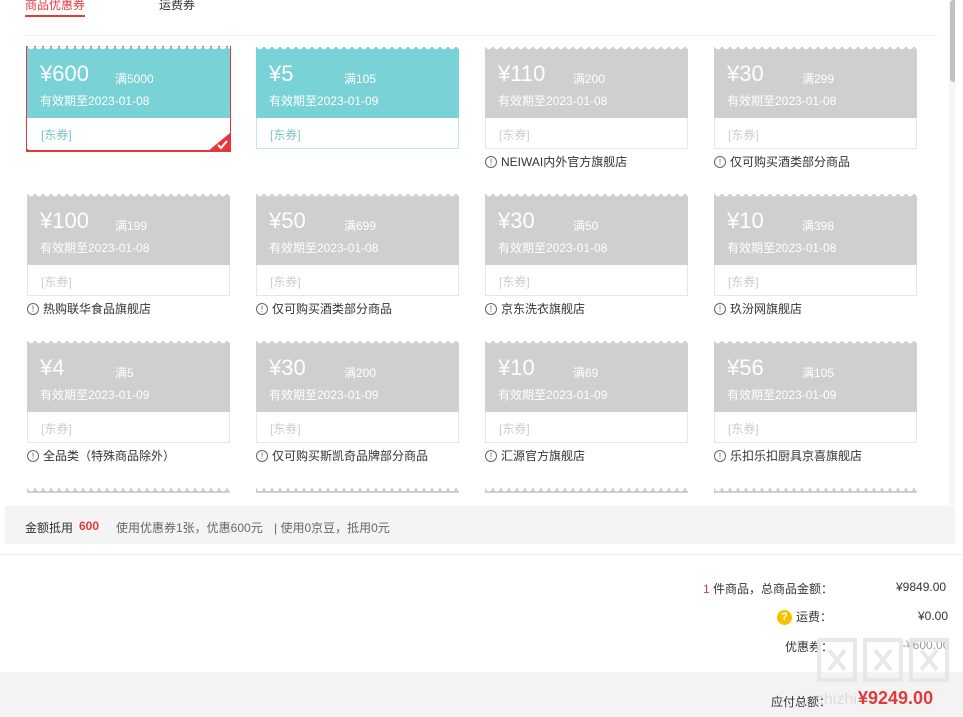 The height and width of the screenshot is (717, 963). I want to click on coupon-expiry: 有效期至2023-01-09, so click(324, 101).